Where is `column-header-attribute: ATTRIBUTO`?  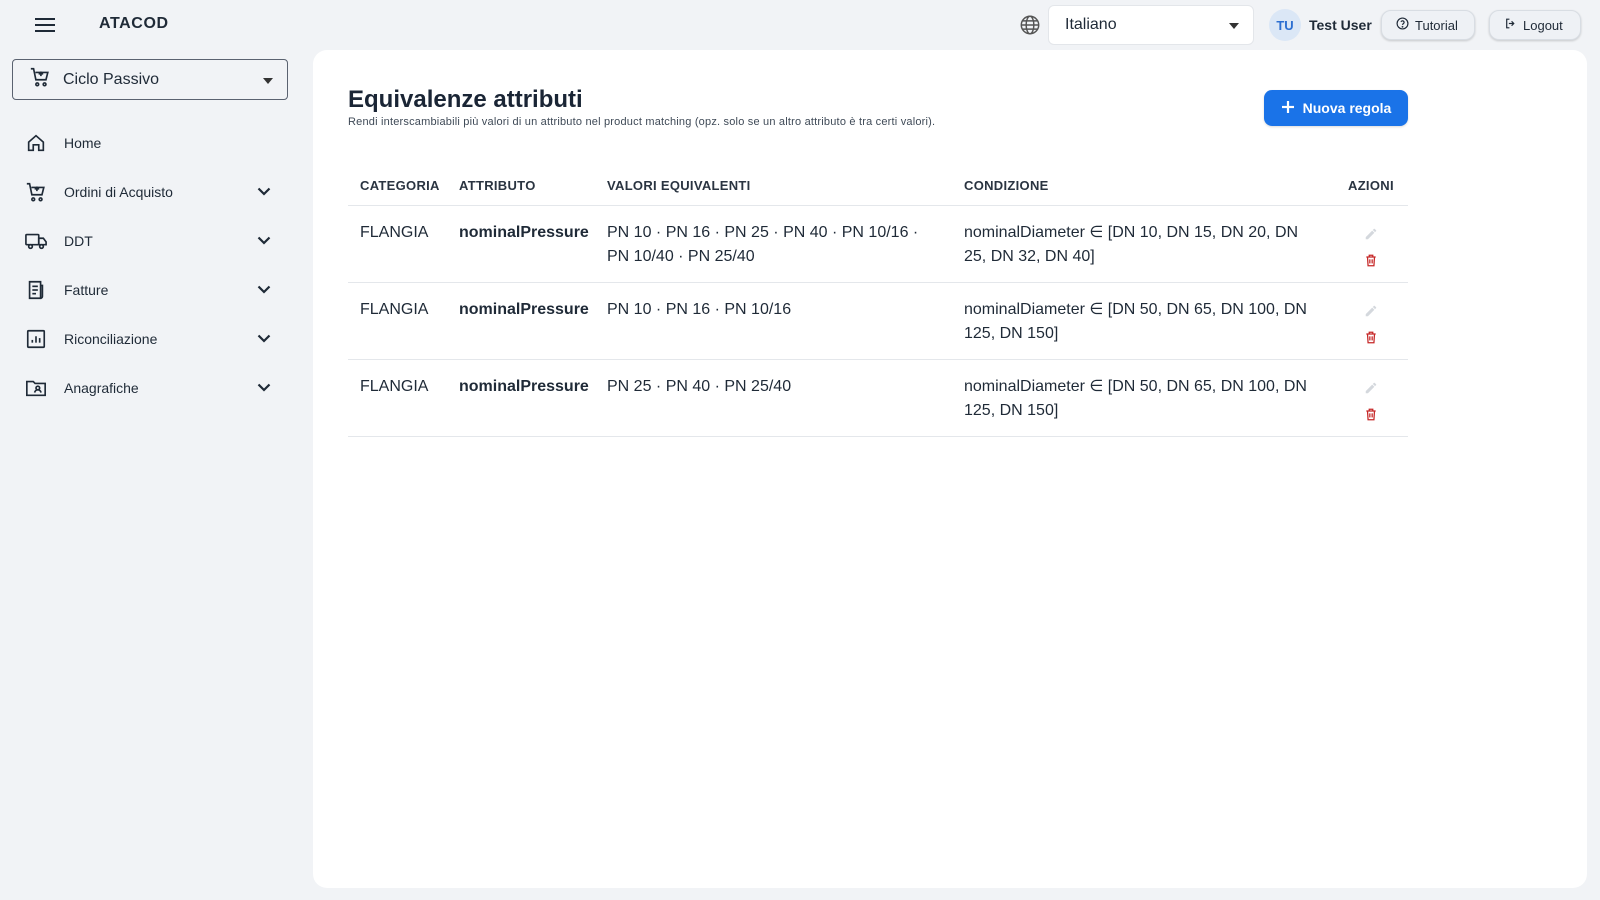 column-header-attribute: ATTRIBUTO is located at coordinates (497, 185).